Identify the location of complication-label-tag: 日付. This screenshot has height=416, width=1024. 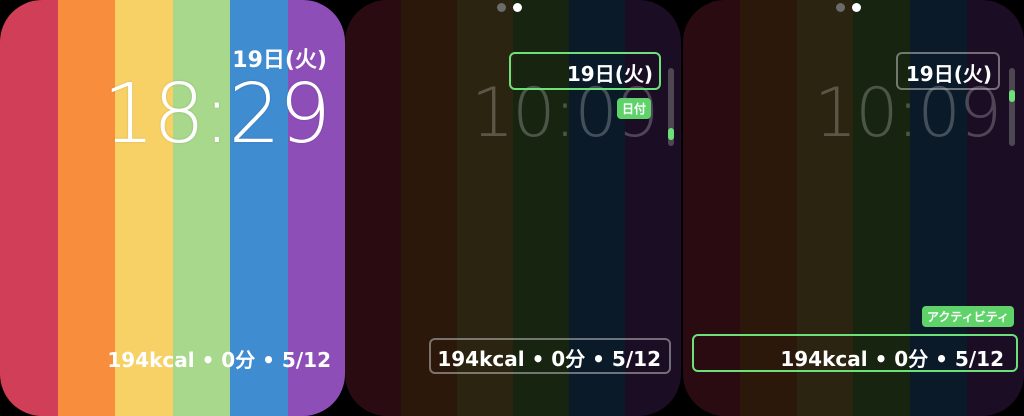
(634, 108).